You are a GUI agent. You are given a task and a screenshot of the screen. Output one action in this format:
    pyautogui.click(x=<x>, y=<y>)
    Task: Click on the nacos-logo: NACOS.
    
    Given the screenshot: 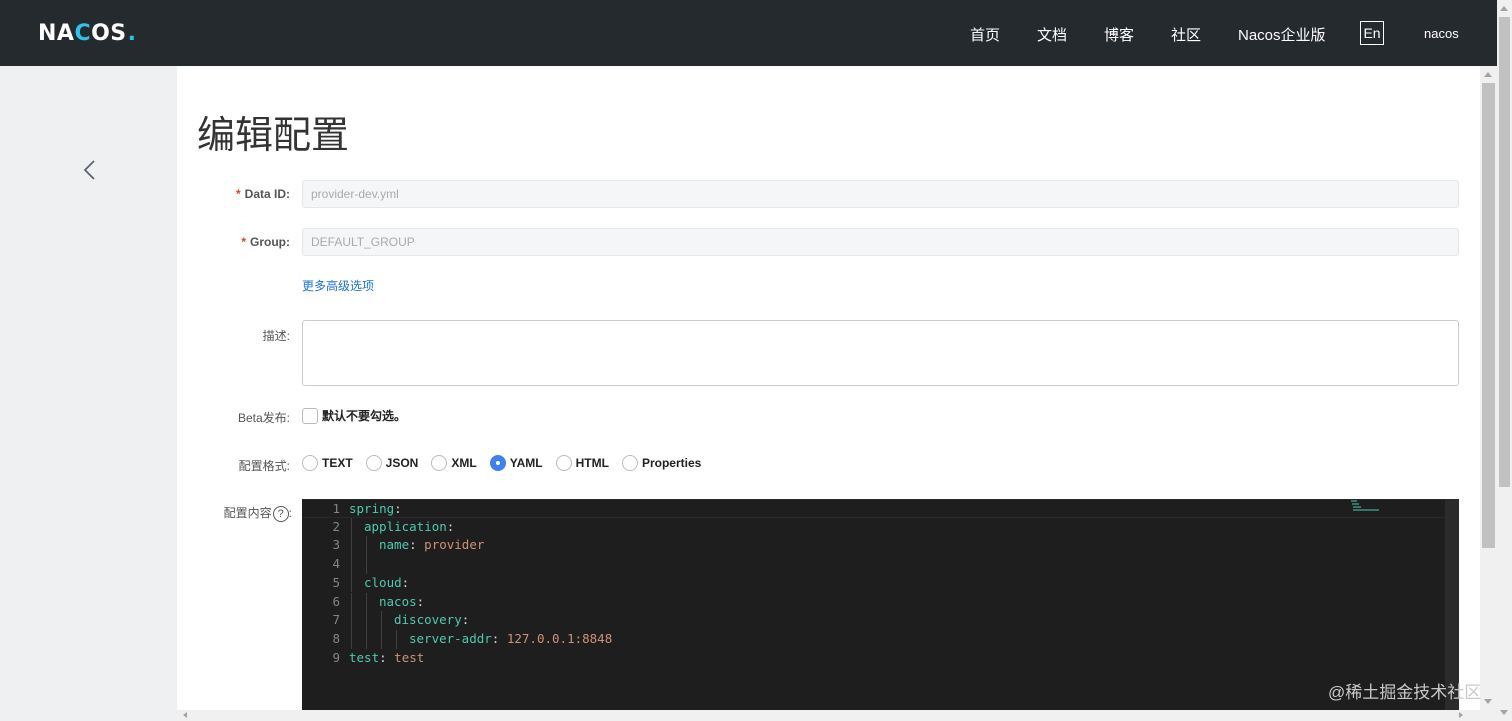 What is the action you would take?
    pyautogui.click(x=87, y=33)
    